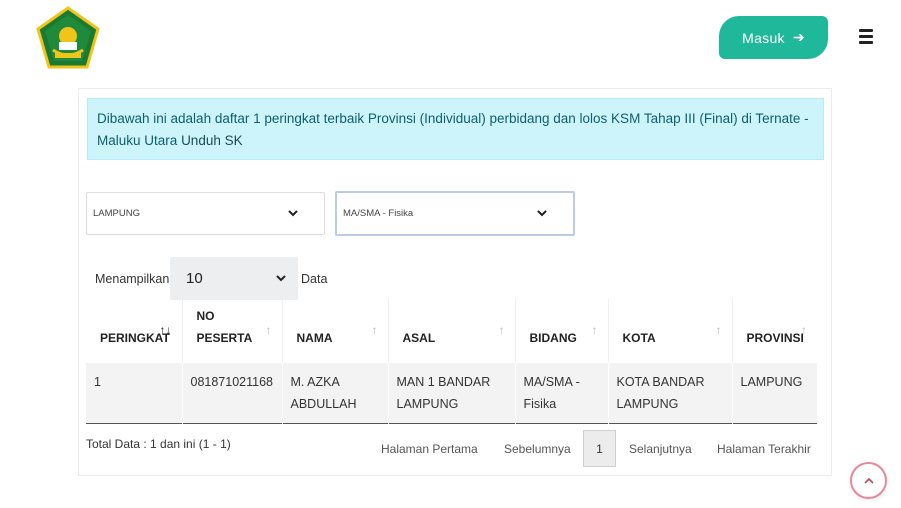  I want to click on pagination-prev: Sebelumnya, so click(537, 448).